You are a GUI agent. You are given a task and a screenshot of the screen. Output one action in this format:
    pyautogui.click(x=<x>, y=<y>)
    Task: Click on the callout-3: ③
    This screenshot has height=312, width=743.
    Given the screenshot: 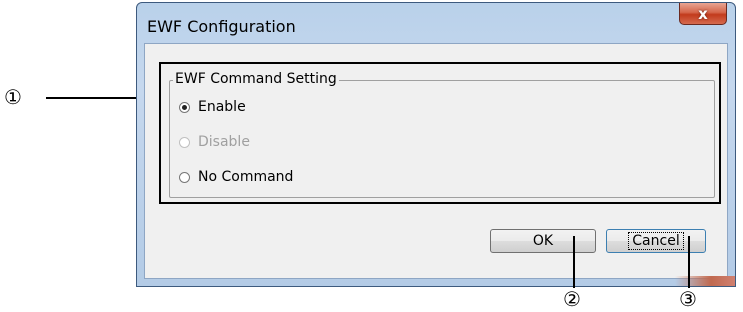 What is the action you would take?
    pyautogui.click(x=688, y=299)
    